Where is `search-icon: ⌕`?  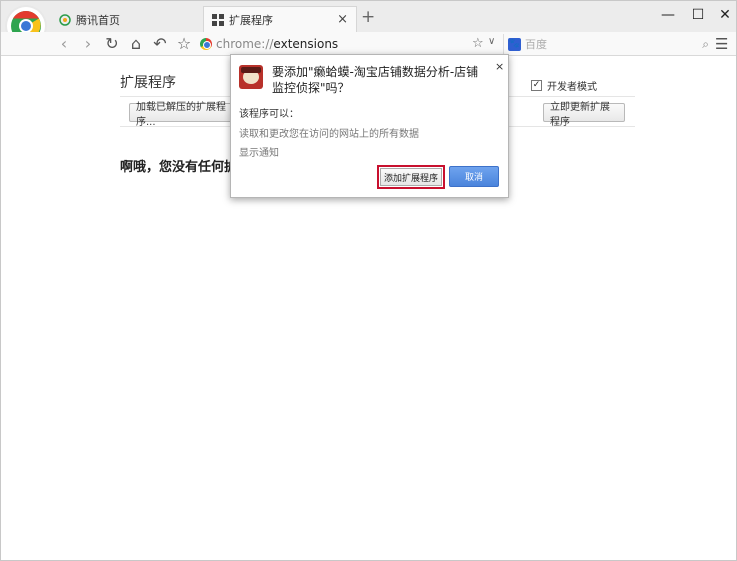
search-icon: ⌕ is located at coordinates (705, 44).